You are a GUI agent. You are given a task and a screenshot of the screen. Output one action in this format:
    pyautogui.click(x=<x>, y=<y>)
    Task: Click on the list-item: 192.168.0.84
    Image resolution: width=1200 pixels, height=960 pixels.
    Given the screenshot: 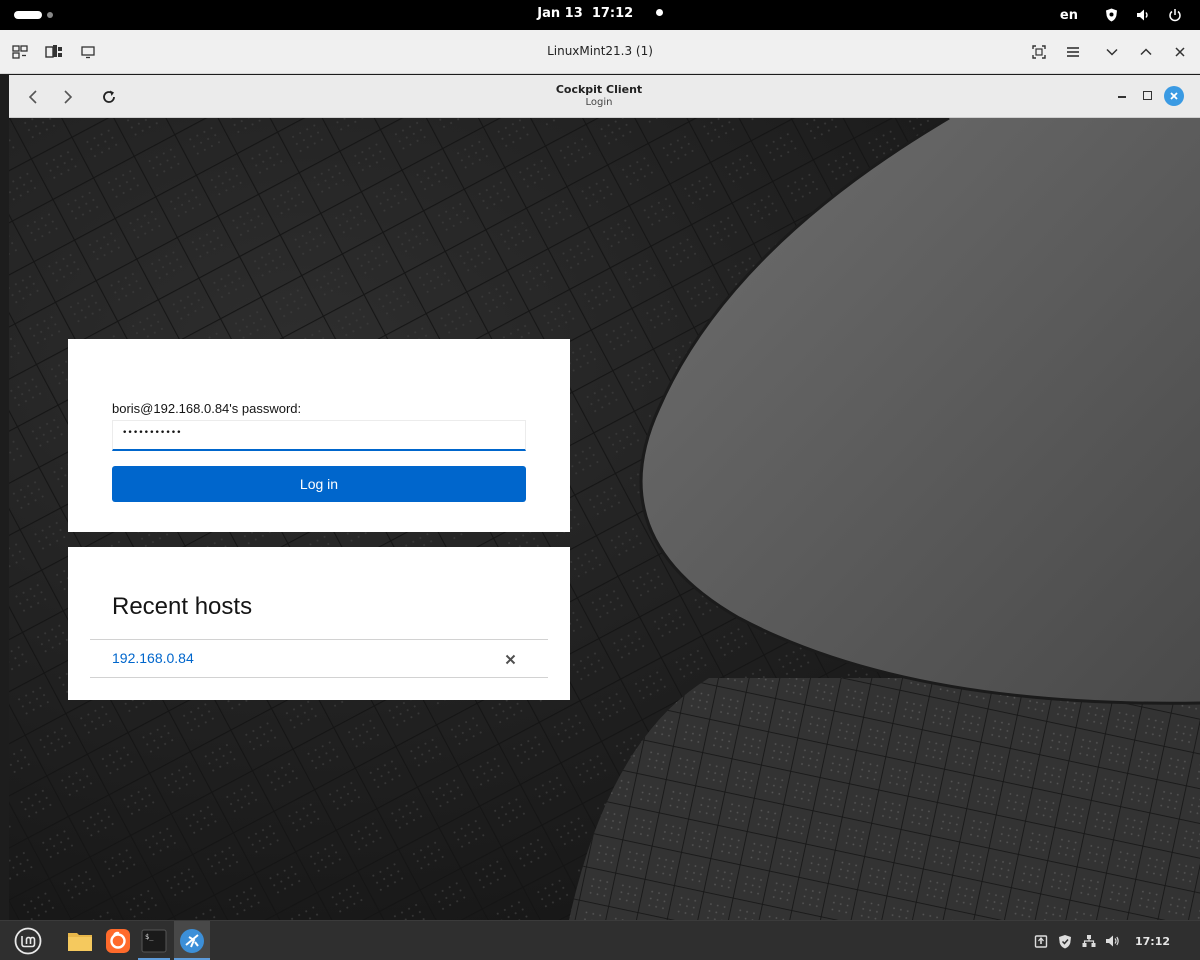 What is the action you would take?
    pyautogui.click(x=319, y=658)
    